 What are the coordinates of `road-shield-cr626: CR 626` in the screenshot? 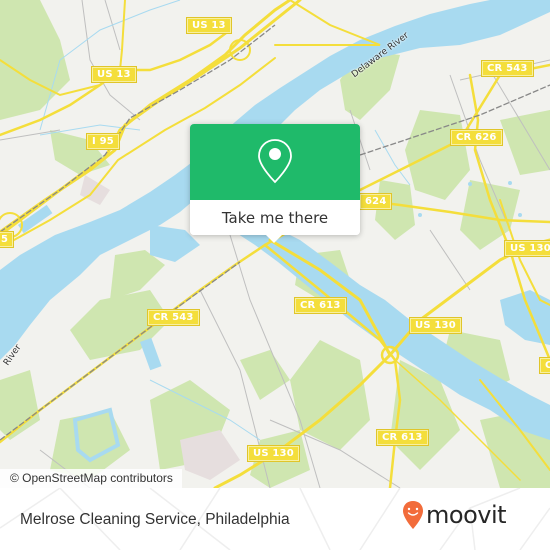 It's located at (476, 137).